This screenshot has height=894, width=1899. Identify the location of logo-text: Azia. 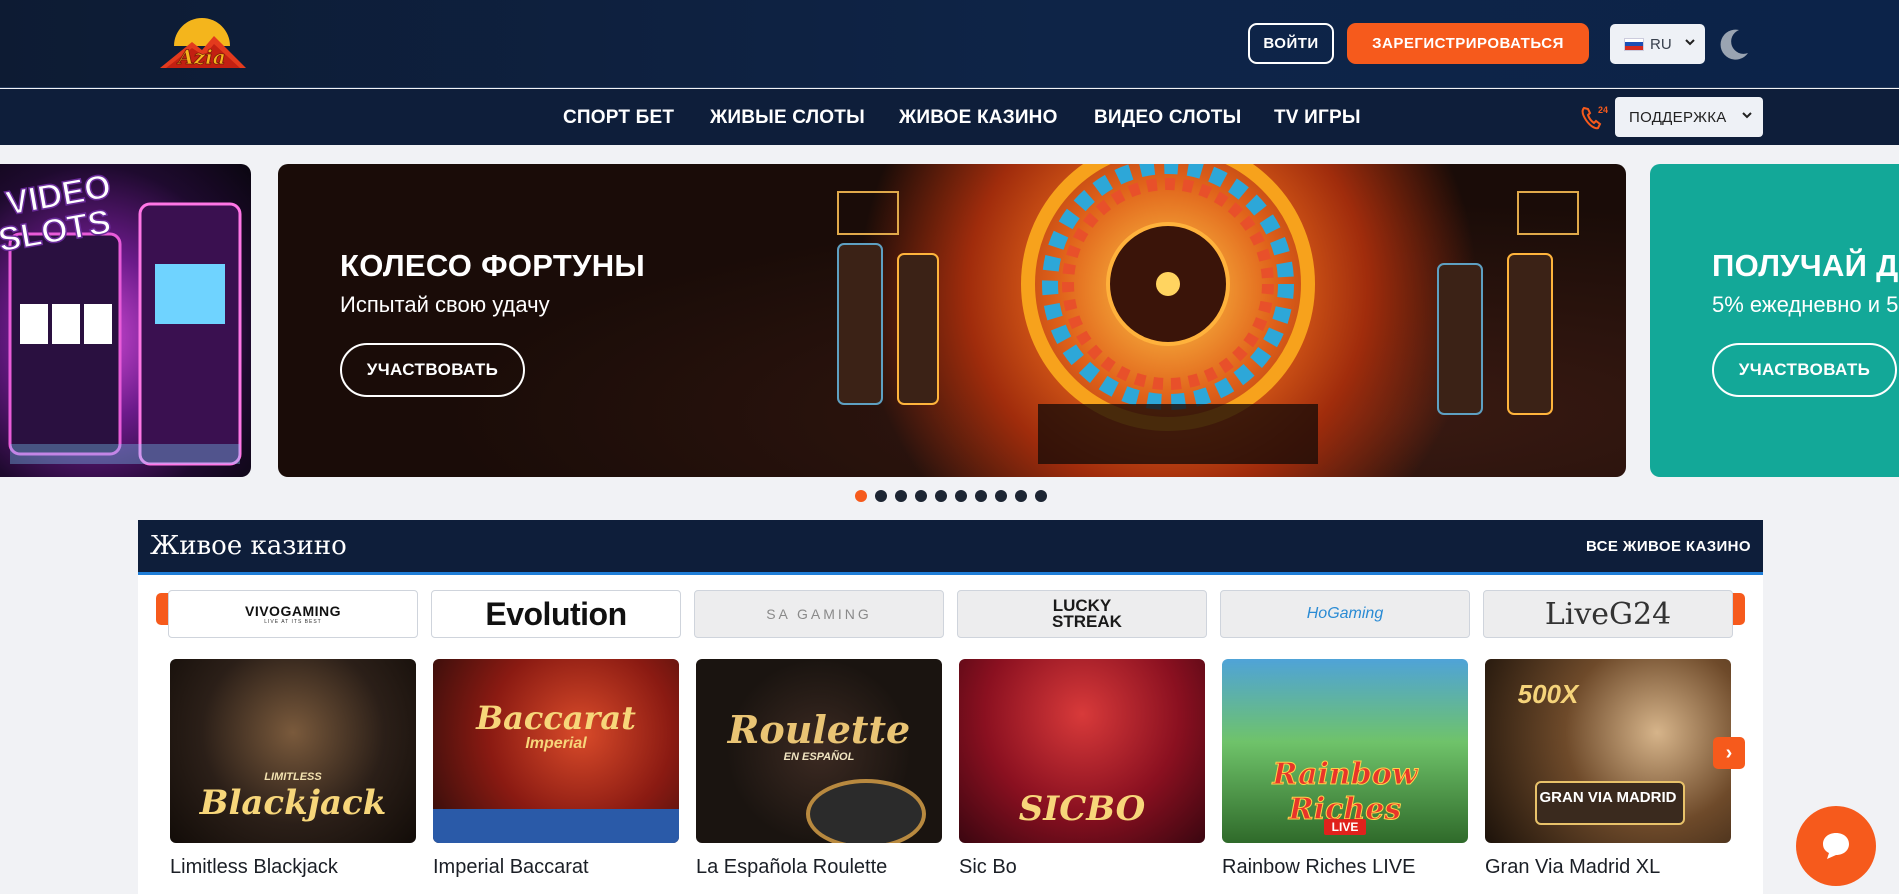
(200, 57).